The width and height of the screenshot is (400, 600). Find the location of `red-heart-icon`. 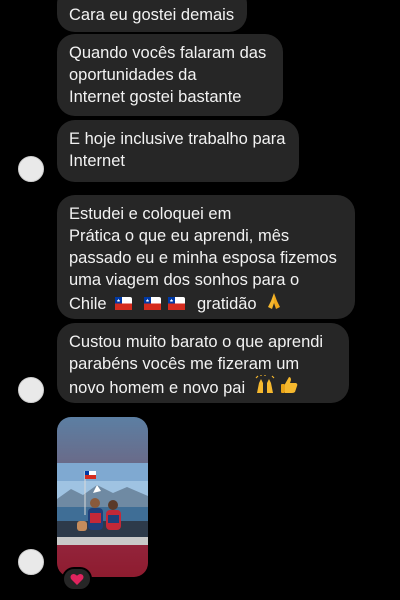

red-heart-icon is located at coordinates (77, 579).